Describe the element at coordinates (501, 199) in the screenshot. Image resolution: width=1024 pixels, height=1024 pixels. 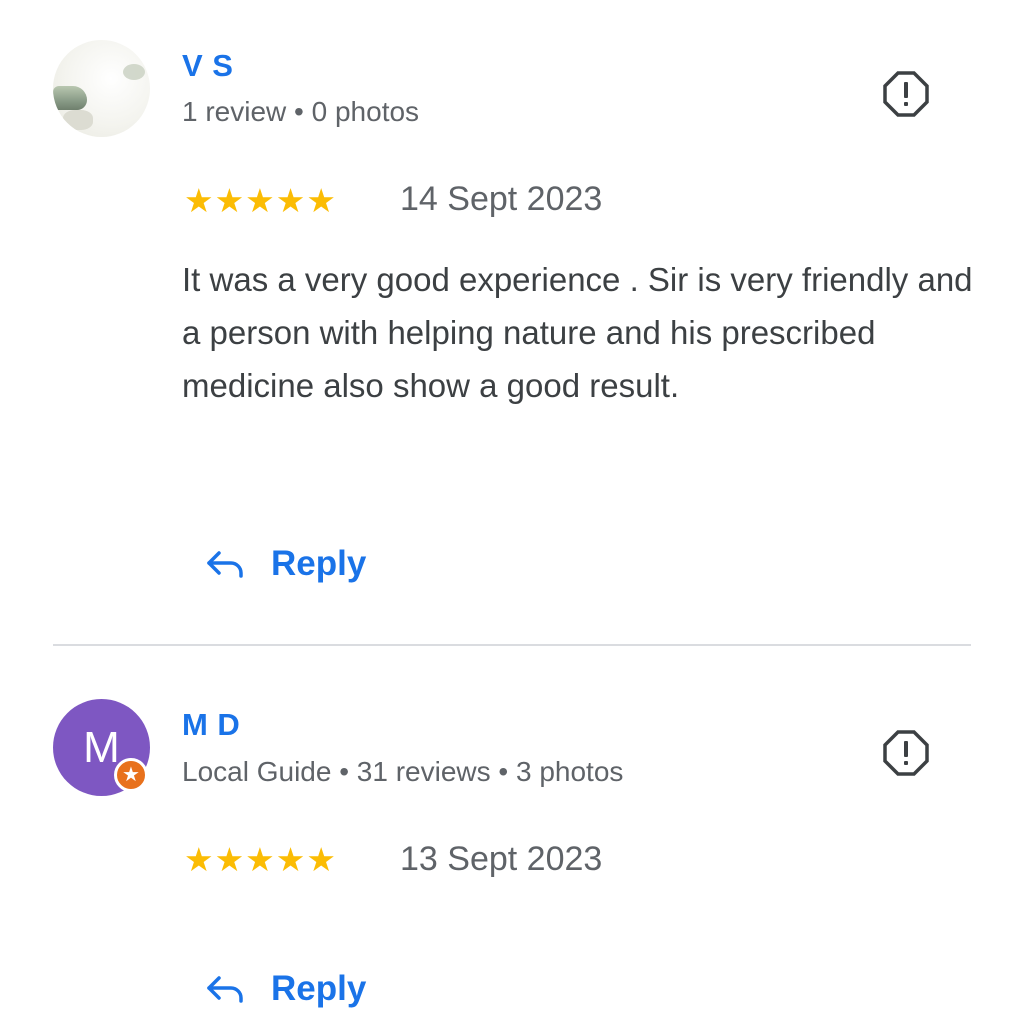
I see `review-date: 14 Sept 2023` at that location.